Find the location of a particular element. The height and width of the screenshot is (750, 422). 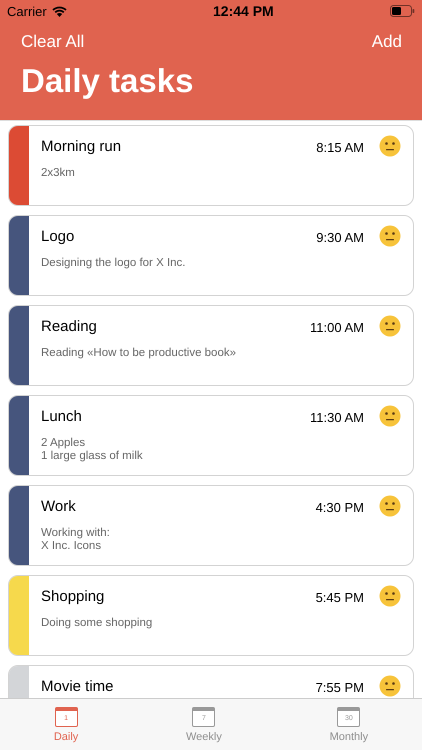

task-note: 2x3km is located at coordinates (58, 173).